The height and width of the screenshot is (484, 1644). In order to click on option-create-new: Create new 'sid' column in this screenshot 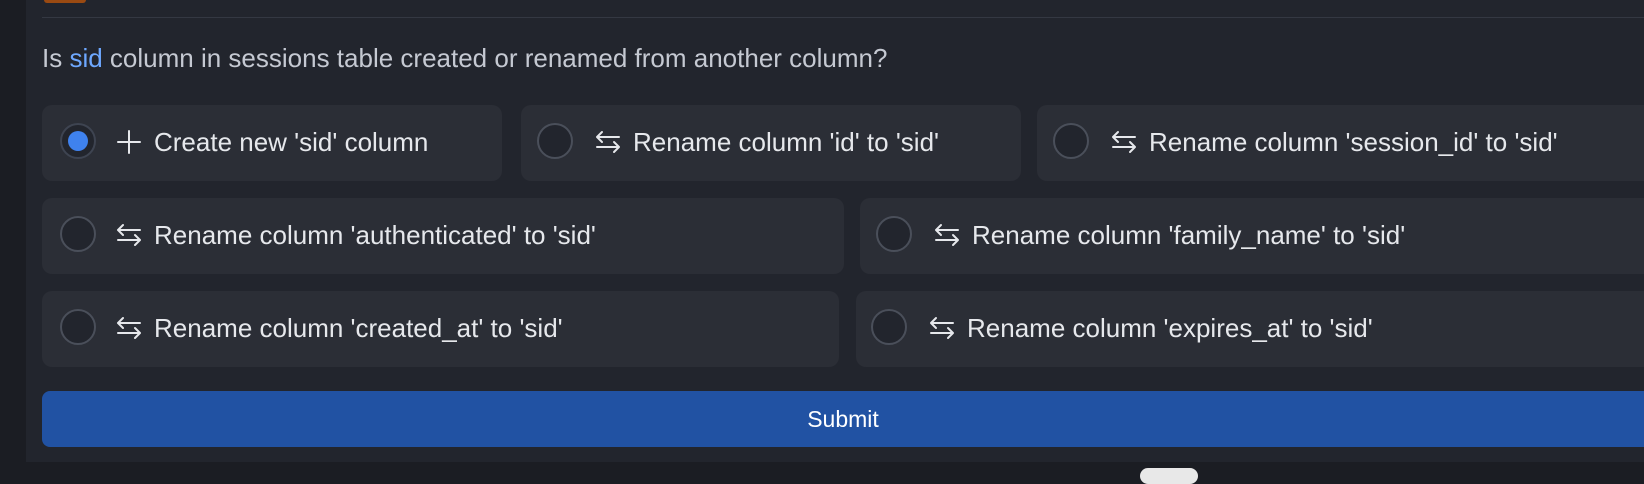, I will do `click(272, 143)`.